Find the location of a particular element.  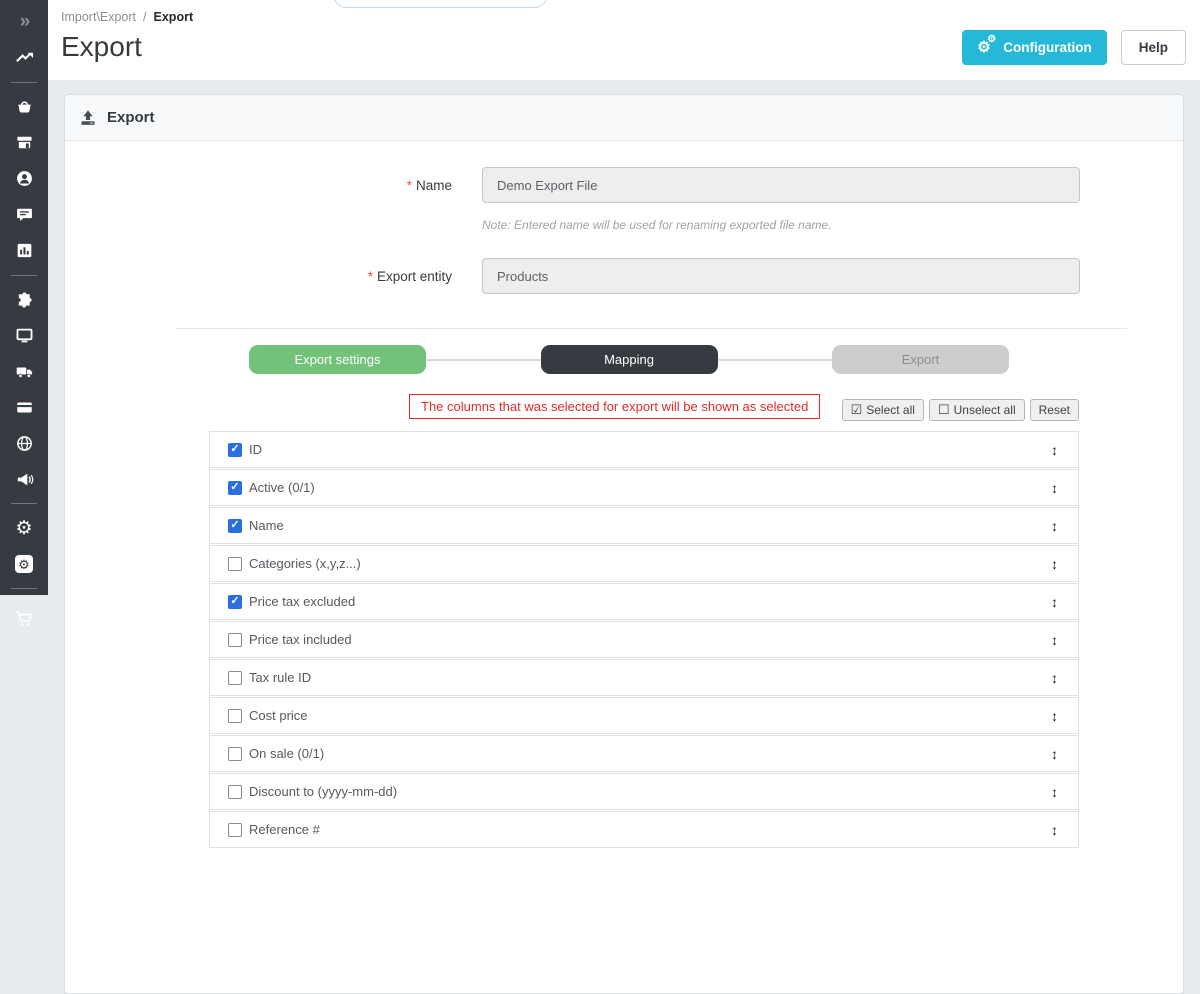

select-all-button: Select all is located at coordinates (882, 410).